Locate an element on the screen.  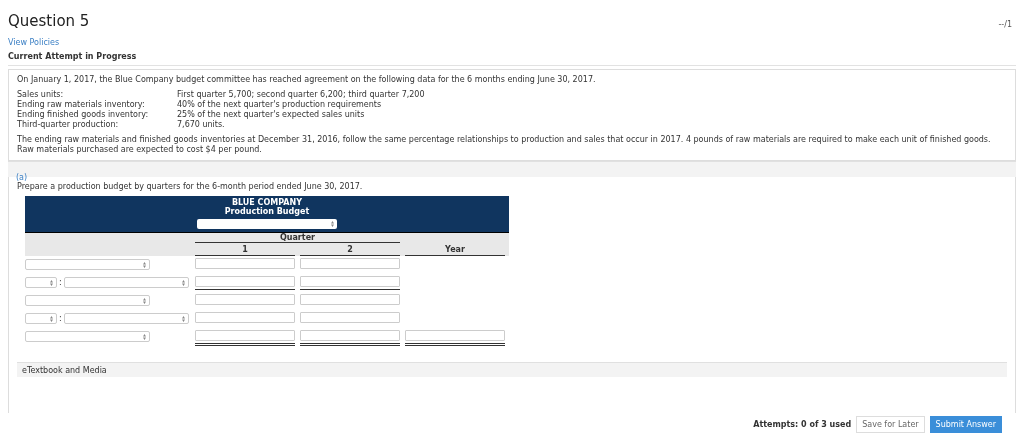
fact-label: Ending raw materials inventory: is located at coordinates (81, 104).